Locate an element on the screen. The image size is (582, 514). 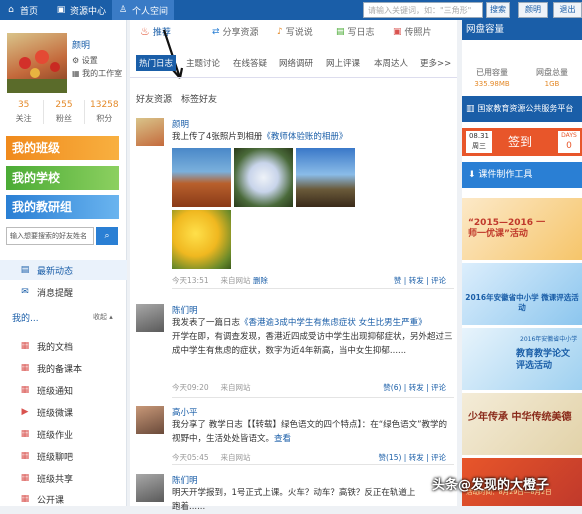
edu-platform-label: 国家教育资源公共服务平台 is located at coordinates (525, 108).